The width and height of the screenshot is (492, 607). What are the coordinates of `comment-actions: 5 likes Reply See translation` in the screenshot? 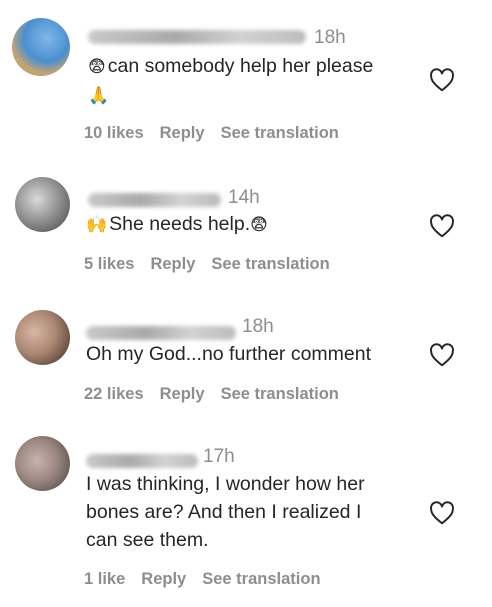 It's located at (215, 264).